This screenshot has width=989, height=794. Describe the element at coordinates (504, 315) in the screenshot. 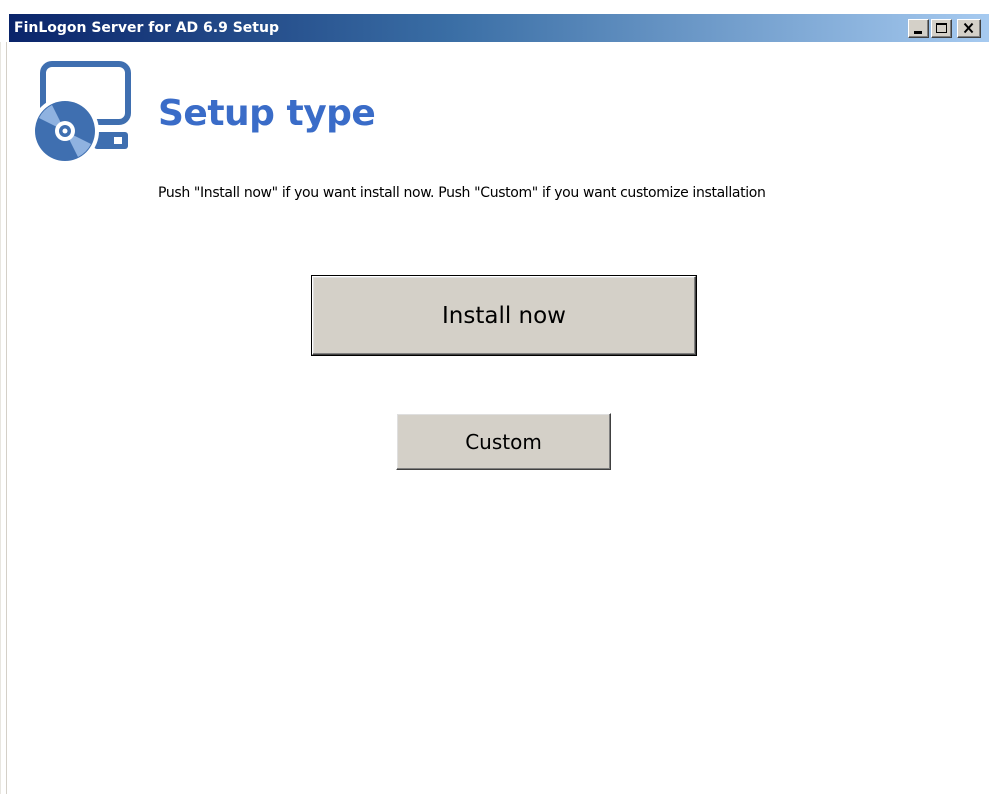

I see `install-now-button: Install now` at that location.